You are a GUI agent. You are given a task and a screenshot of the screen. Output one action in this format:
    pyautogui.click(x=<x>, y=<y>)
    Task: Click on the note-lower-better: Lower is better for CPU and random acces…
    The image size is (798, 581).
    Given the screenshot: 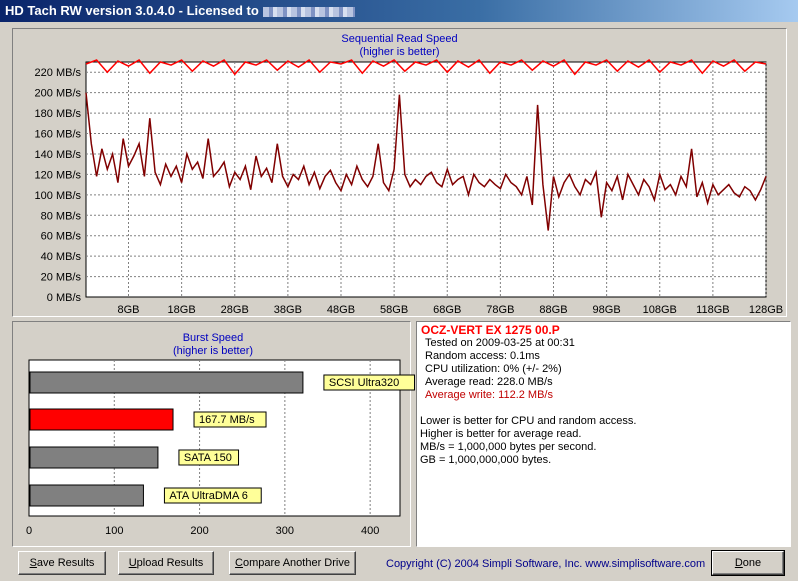 What is the action you would take?
    pyautogui.click(x=528, y=421)
    